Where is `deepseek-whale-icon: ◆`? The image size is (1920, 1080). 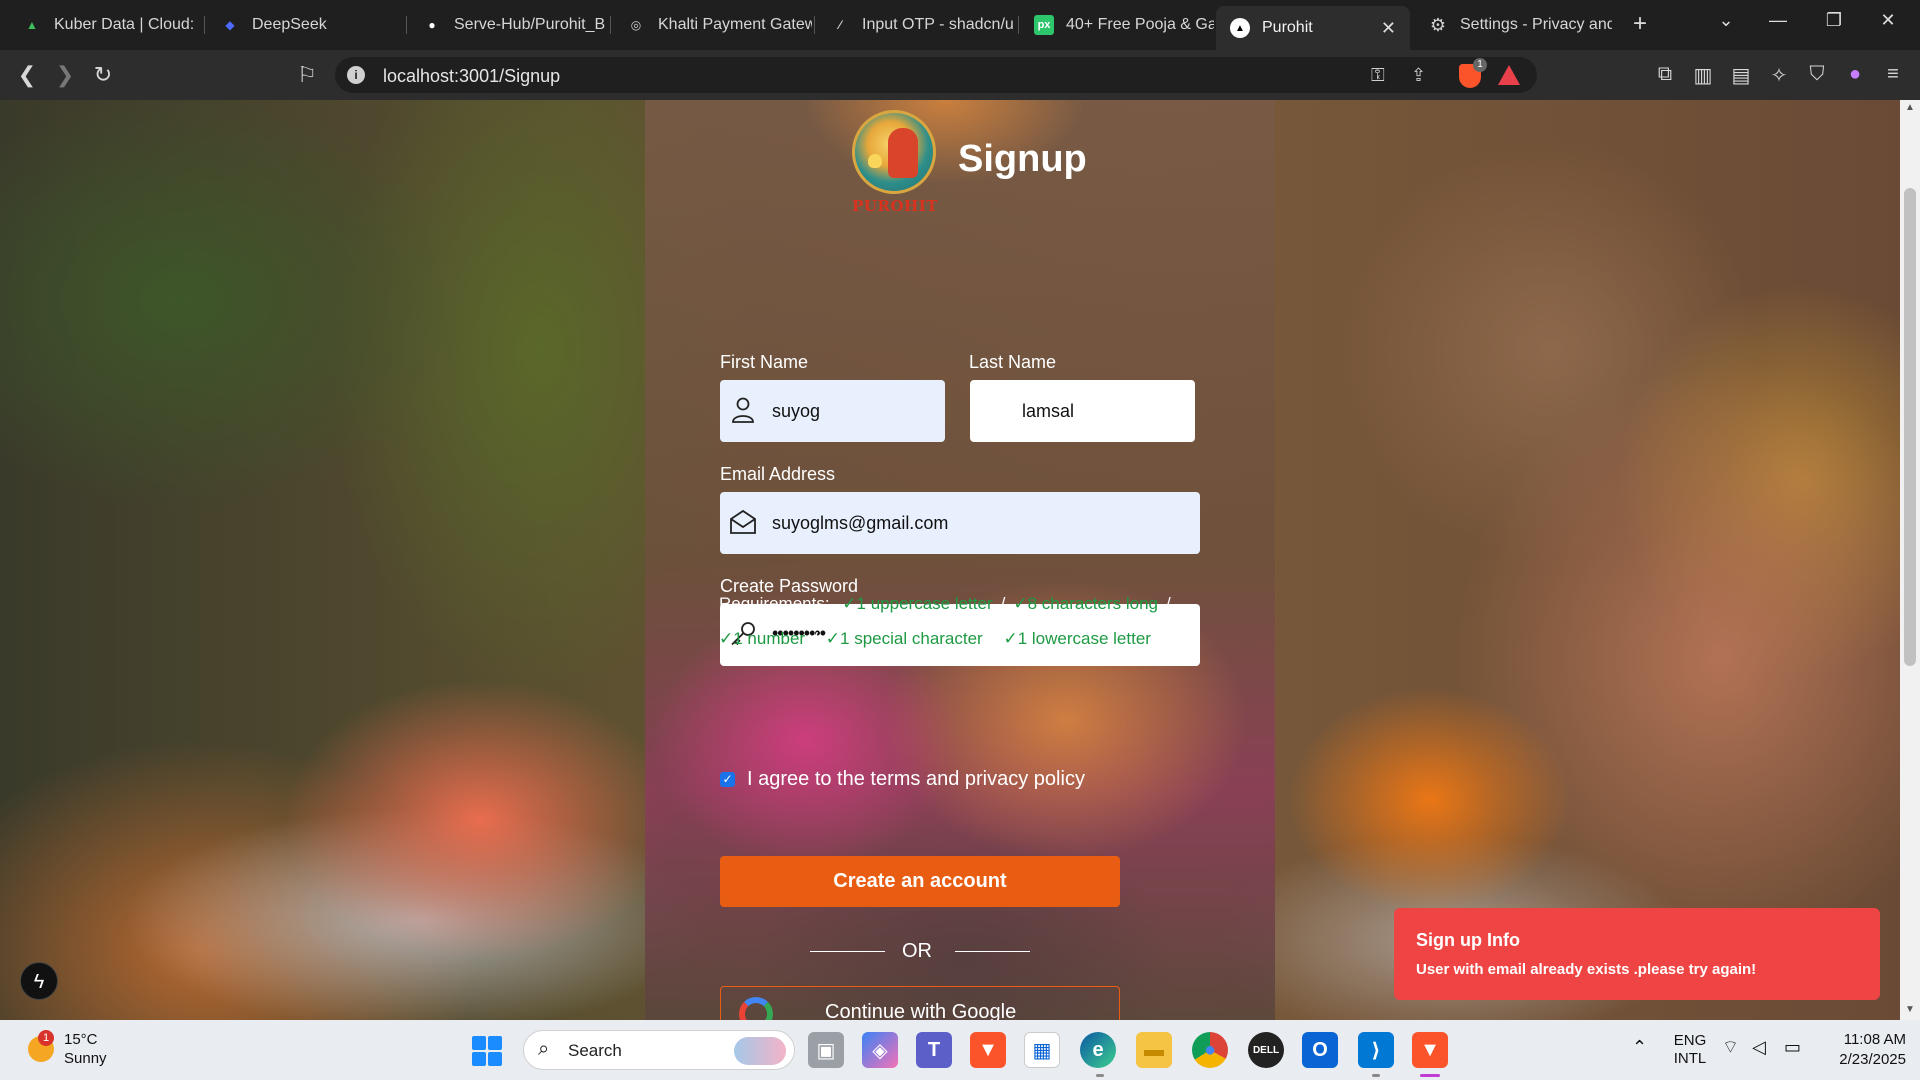
deepseek-whale-icon: ◆ is located at coordinates (230, 25).